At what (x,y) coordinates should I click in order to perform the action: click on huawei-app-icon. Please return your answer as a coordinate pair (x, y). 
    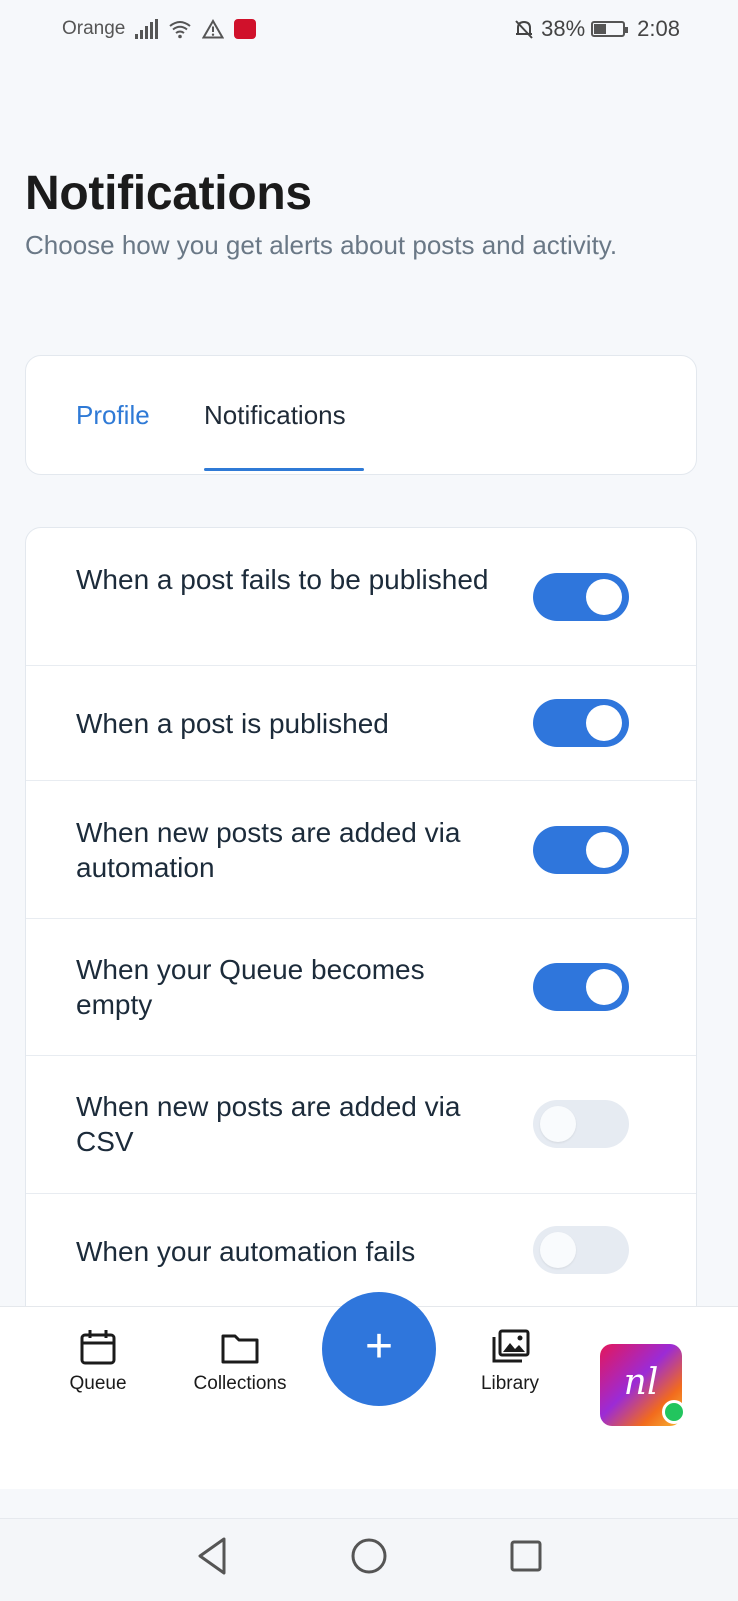
    Looking at the image, I should click on (245, 29).